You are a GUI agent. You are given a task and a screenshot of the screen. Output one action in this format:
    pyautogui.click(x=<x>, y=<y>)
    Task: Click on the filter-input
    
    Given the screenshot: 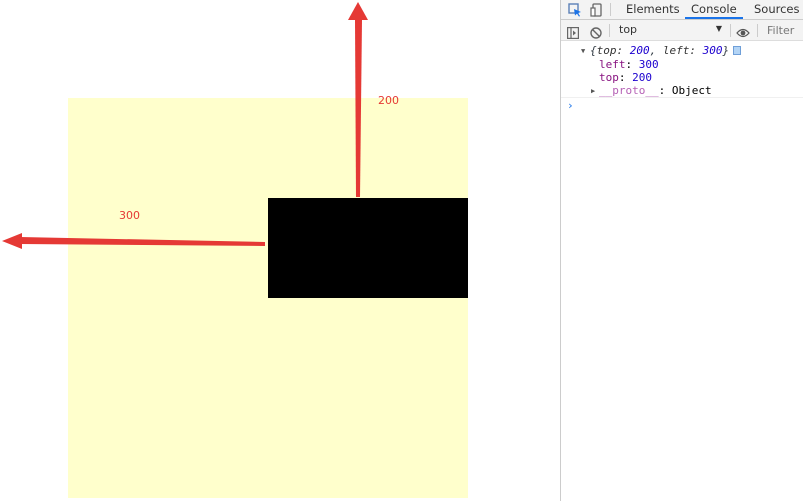 What is the action you would take?
    pyautogui.click(x=783, y=30)
    